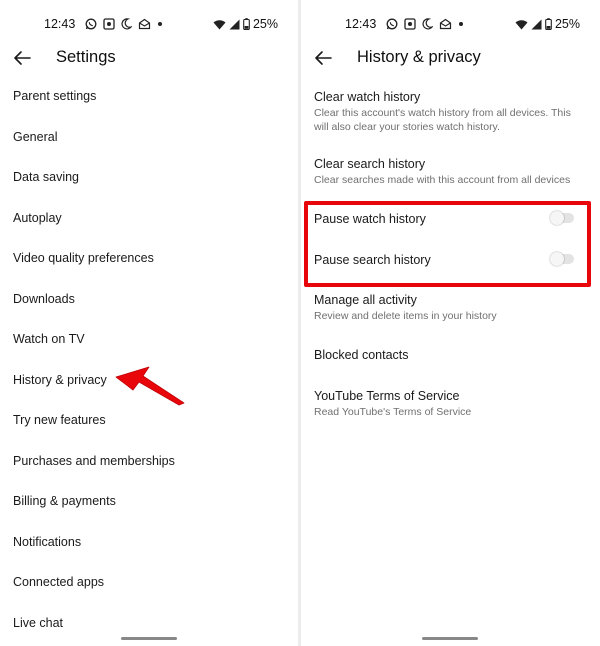 This screenshot has width=600, height=646. Describe the element at coordinates (361, 355) in the screenshot. I see `blocked-contacts-title: Blocked contacts` at that location.